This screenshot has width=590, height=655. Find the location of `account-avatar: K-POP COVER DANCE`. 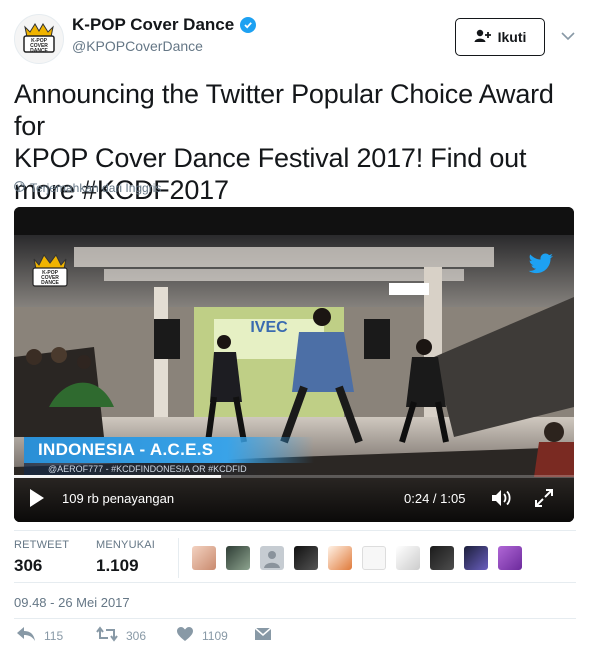

account-avatar: K-POP COVER DANCE is located at coordinates (39, 39).